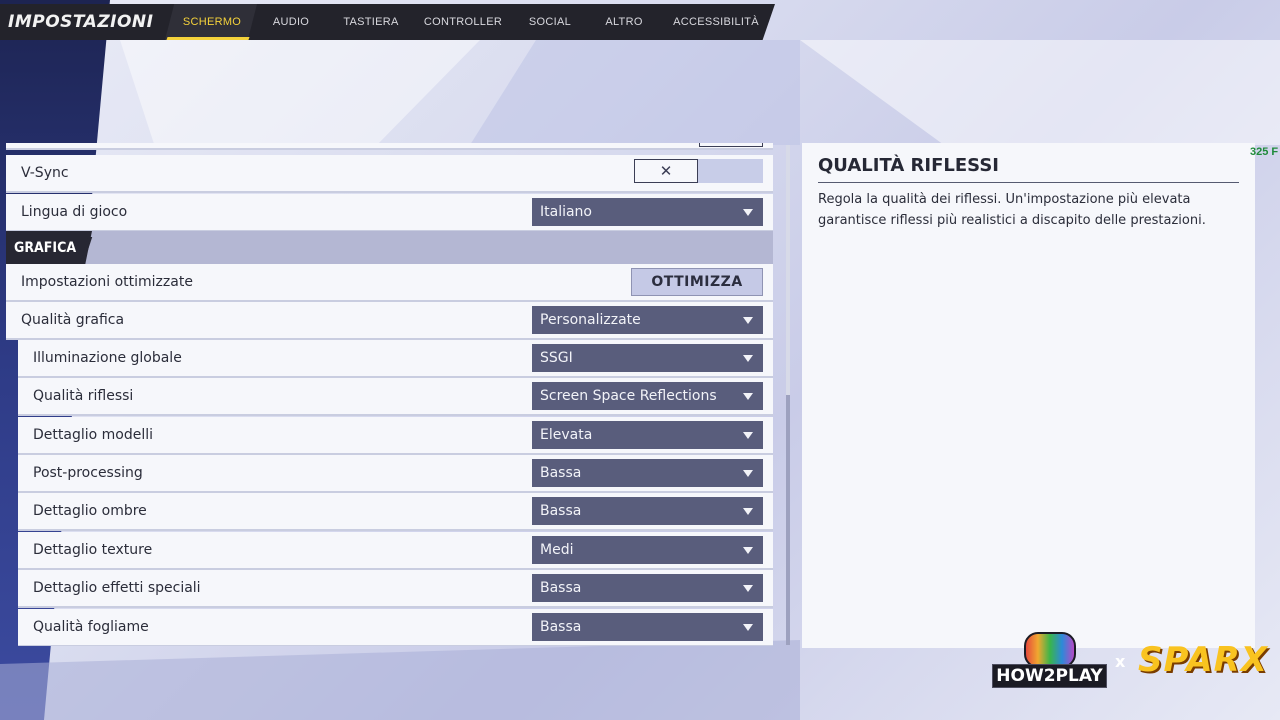 Image resolution: width=1280 pixels, height=720 pixels. What do you see at coordinates (647, 550) in the screenshot?
I see `texture-detail-dropdown: Medi` at bounding box center [647, 550].